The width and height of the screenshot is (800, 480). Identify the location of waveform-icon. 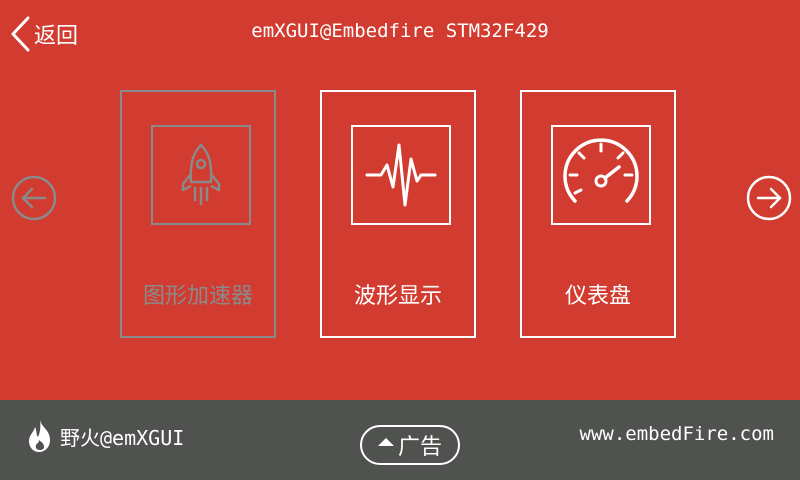
(401, 175).